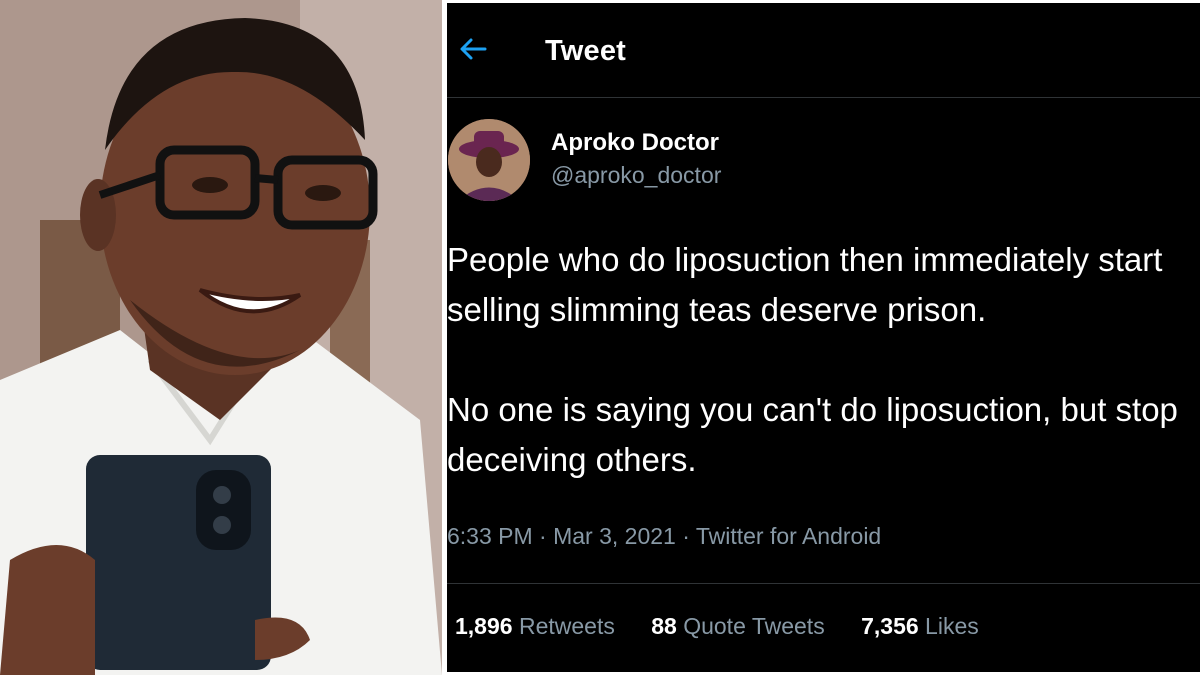  What do you see at coordinates (920, 626) in the screenshot?
I see `likes-stat: 7,356 Likes` at bounding box center [920, 626].